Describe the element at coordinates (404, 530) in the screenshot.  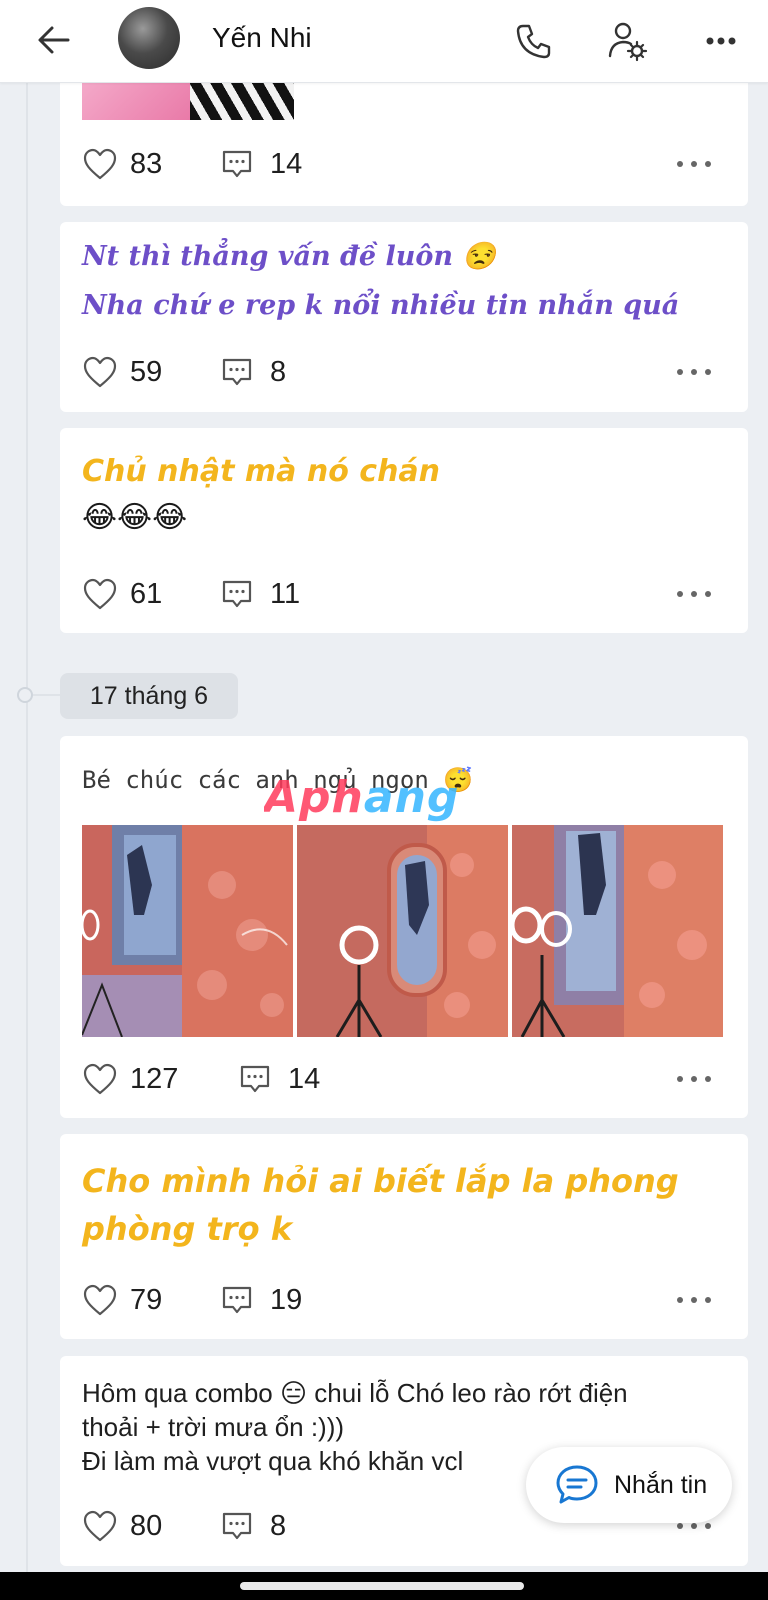
I see `post-card: Chủ nhật mà nó chán 😂😂😂 61 11` at that location.